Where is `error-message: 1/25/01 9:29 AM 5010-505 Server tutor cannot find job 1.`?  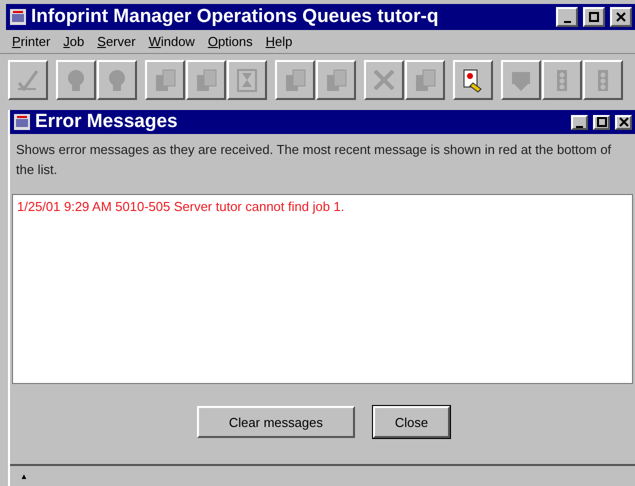
error-message: 1/25/01 9:29 AM 5010-505 Server tutor cannot find job 1. is located at coordinates (181, 206).